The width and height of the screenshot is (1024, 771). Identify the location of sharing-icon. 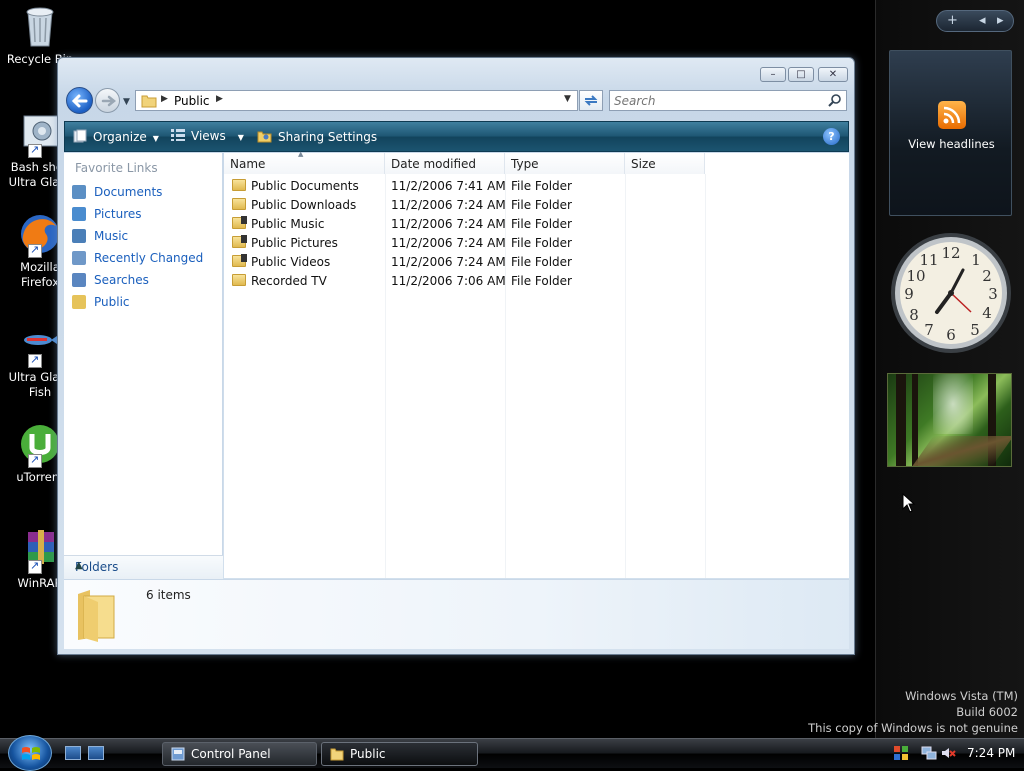
(264, 137).